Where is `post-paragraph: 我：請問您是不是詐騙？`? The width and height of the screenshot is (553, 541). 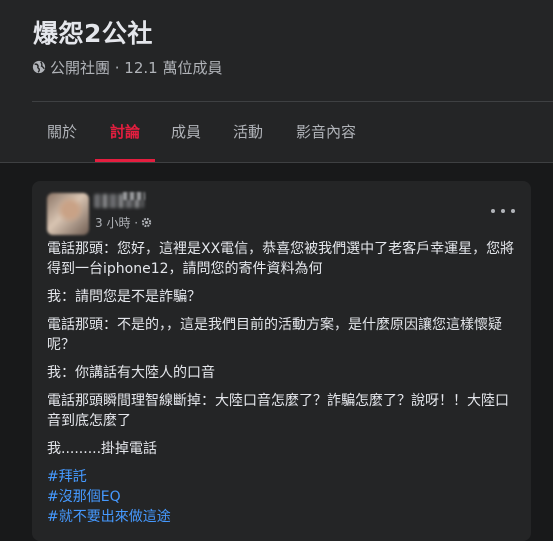
post-paragraph: 我：請問您是不是詐騙？ is located at coordinates (124, 297).